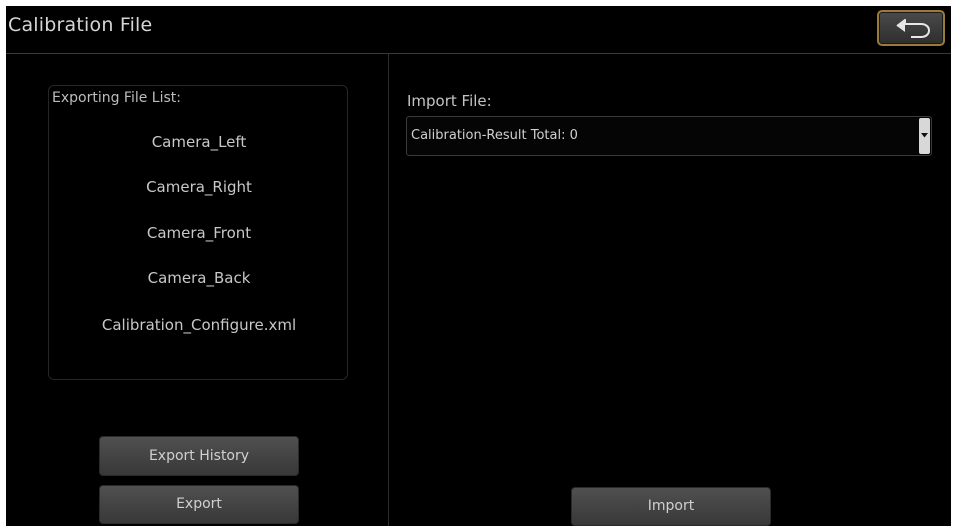 The height and width of the screenshot is (531, 962). I want to click on export-file-item: Camera_Right, so click(199, 187).